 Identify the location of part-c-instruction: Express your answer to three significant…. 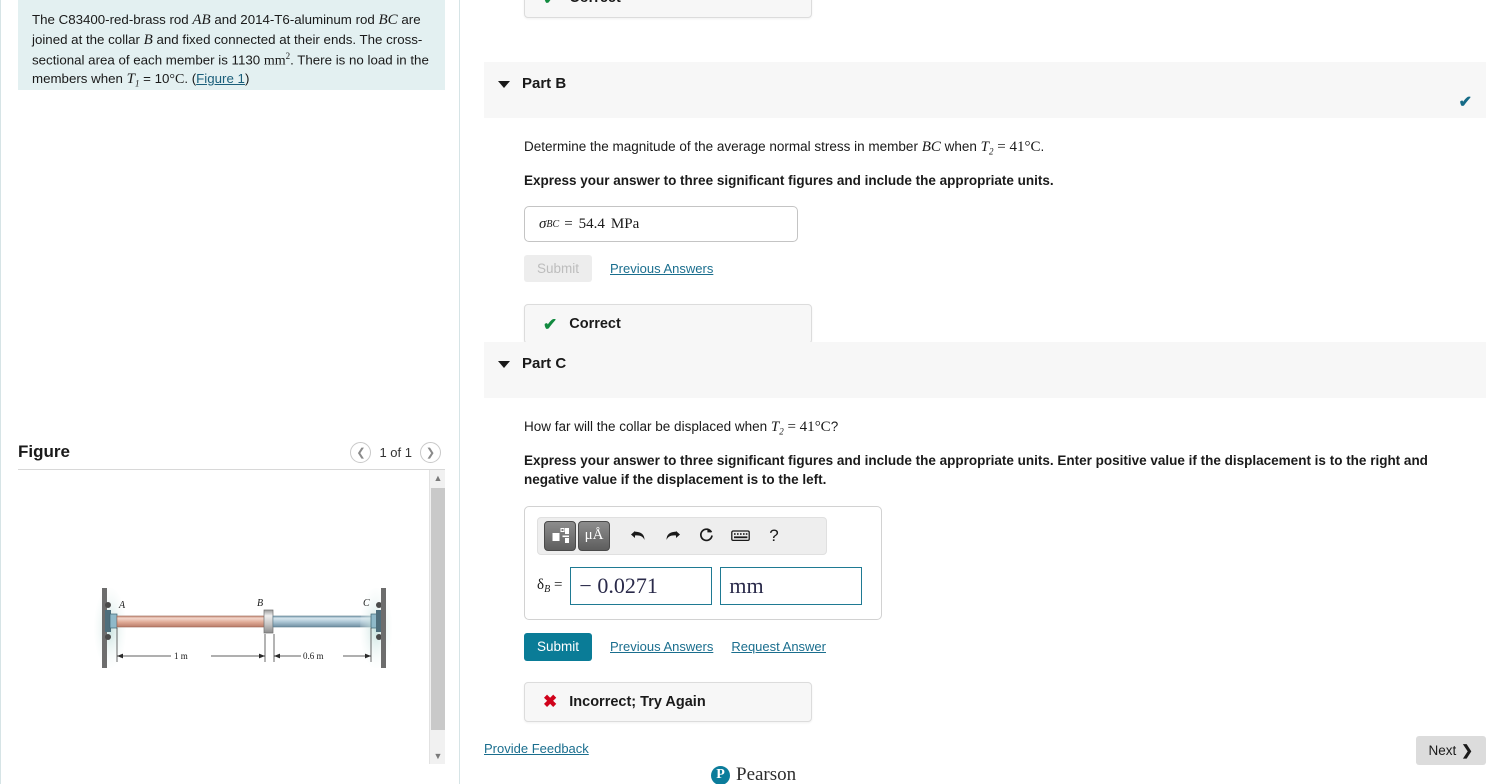
(976, 470).